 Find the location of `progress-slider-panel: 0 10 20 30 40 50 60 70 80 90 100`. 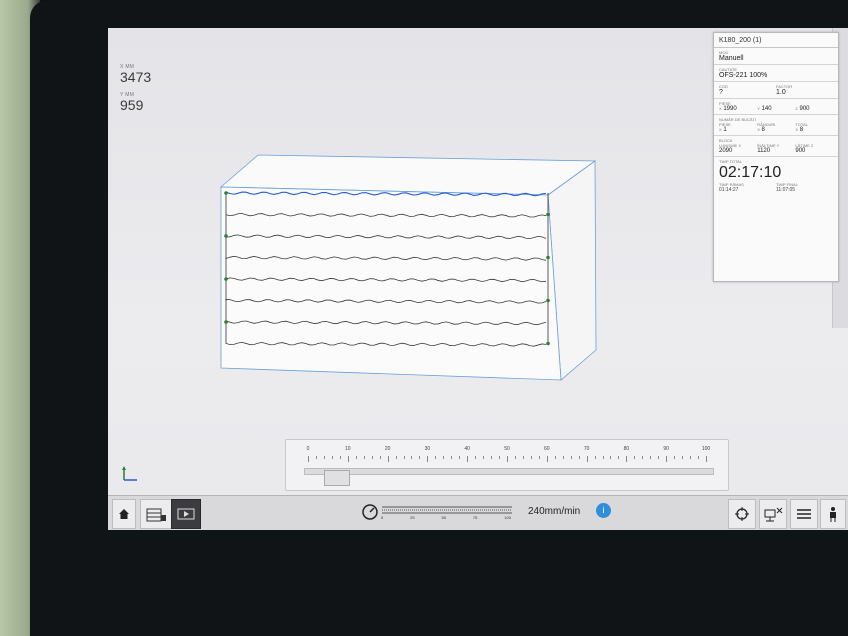

progress-slider-panel: 0 10 20 30 40 50 60 70 80 90 100 is located at coordinates (507, 465).